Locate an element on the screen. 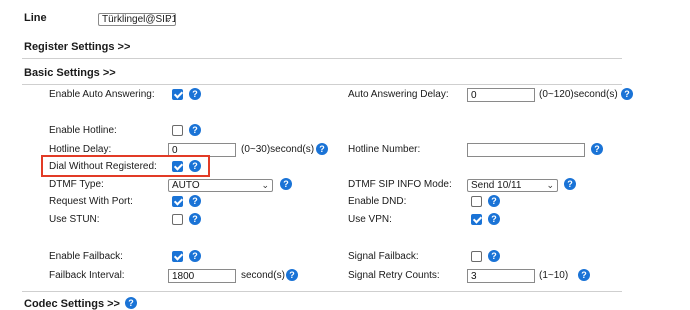  signal-failback-label: Signal Failback: is located at coordinates (383, 256).